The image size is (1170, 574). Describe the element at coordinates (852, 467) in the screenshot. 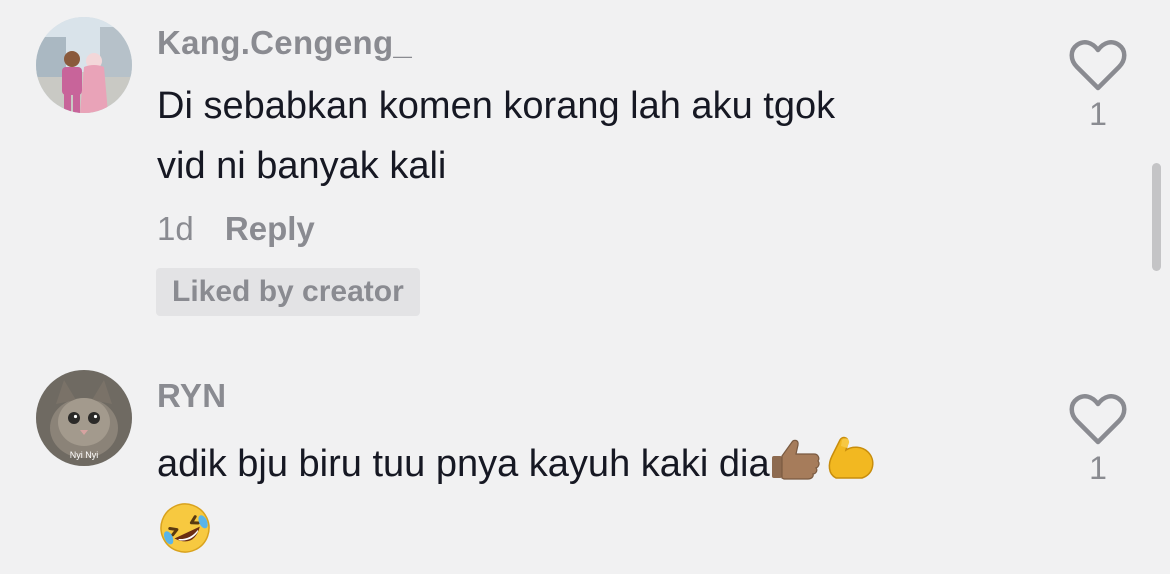

I see `flexed-biceps-icon` at that location.